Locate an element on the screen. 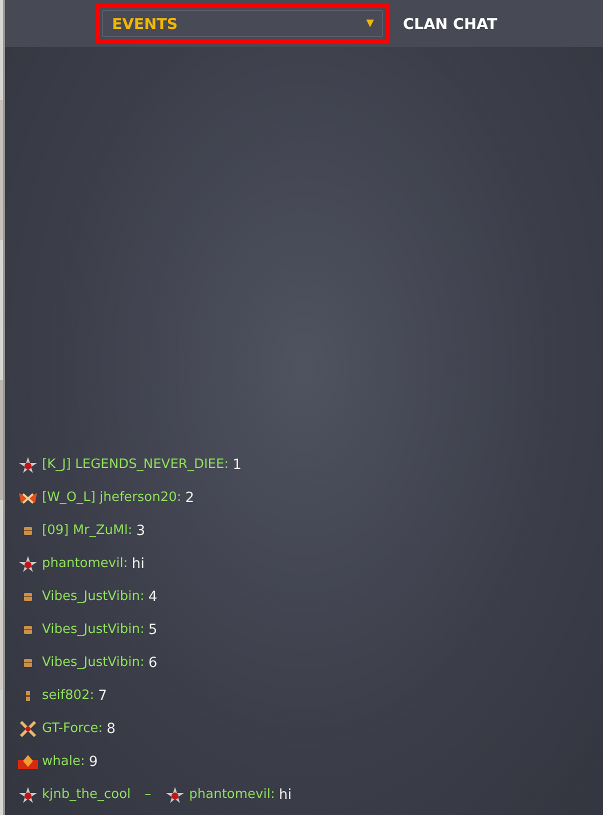 The width and height of the screenshot is (603, 815). message-text: 1 is located at coordinates (237, 464).